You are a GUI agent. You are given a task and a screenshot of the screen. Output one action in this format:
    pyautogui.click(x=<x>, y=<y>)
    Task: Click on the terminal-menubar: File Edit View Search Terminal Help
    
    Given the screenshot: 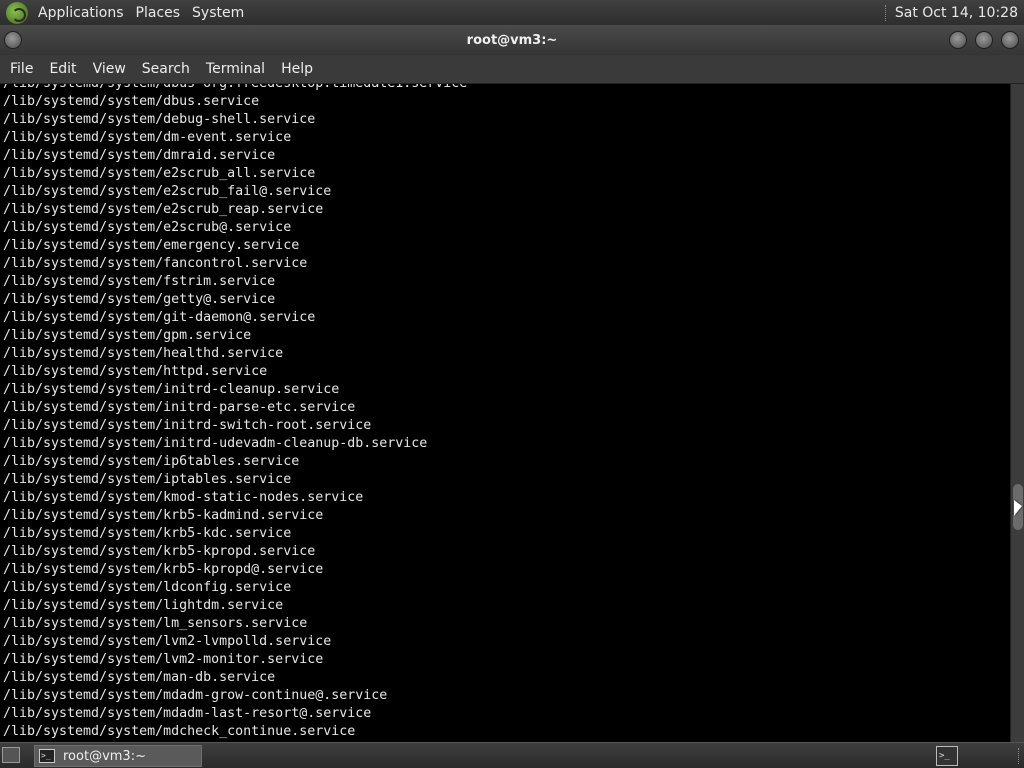 What is the action you would take?
    pyautogui.click(x=512, y=69)
    